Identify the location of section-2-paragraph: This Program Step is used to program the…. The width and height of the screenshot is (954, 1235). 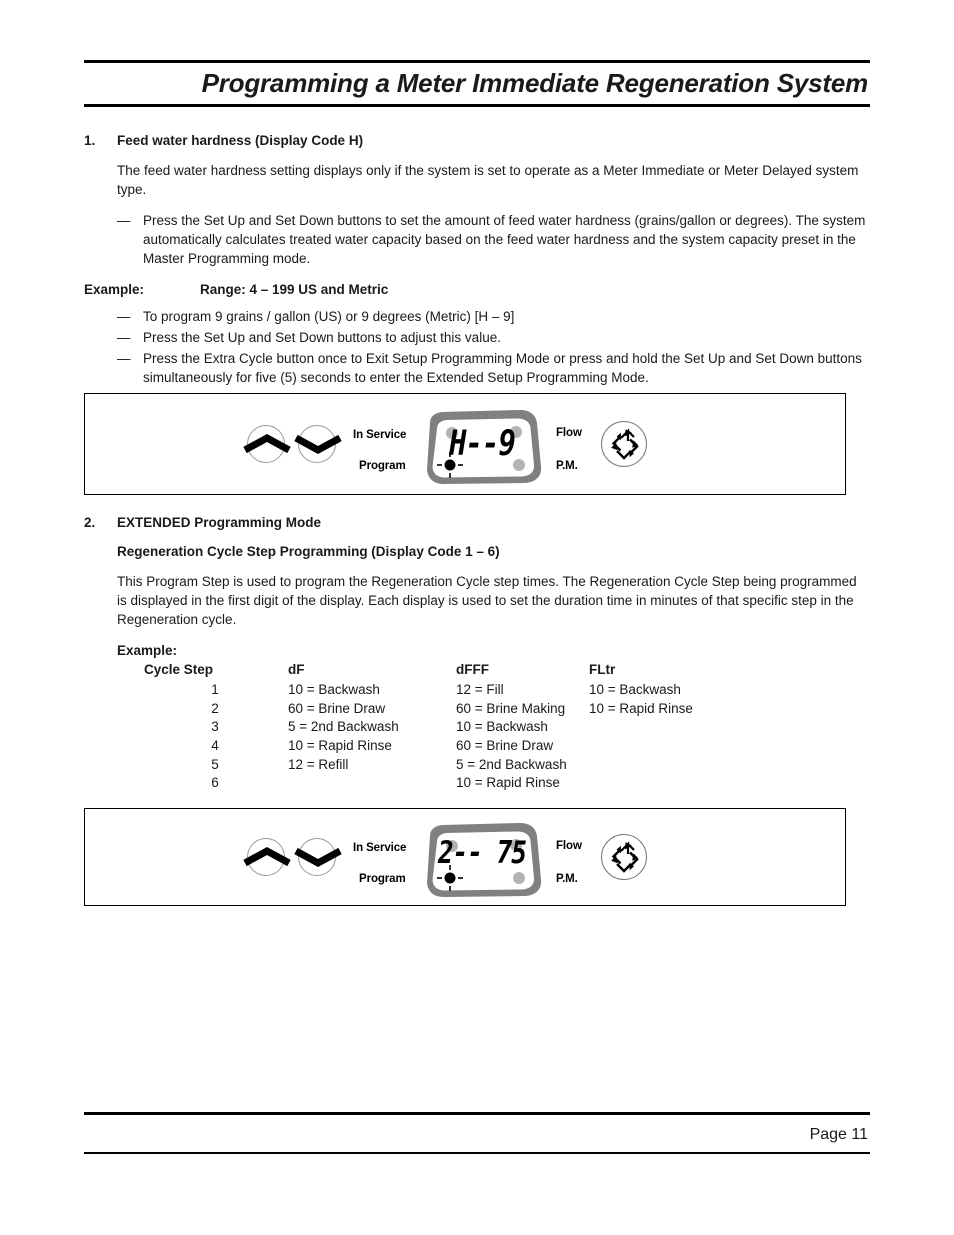
(487, 601).